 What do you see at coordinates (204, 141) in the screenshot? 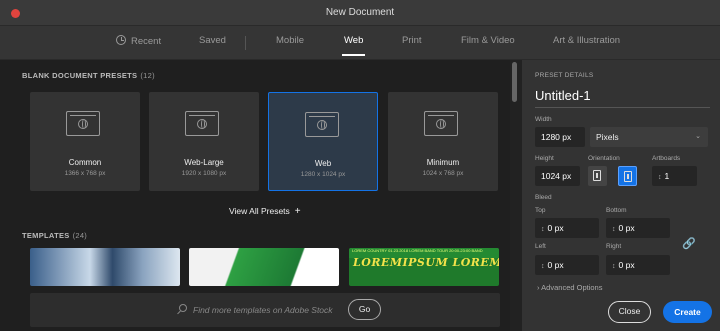
I see `preset-card-web-large: Web-Large 1920 x 1080 px` at bounding box center [204, 141].